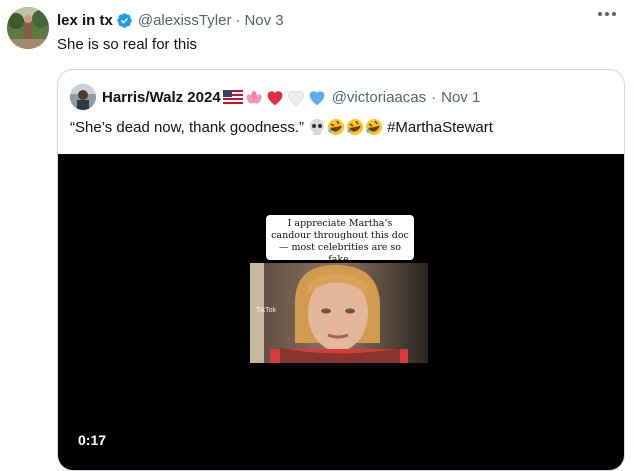  Describe the element at coordinates (345, 127) in the screenshot. I see `quote-emojis` at that location.